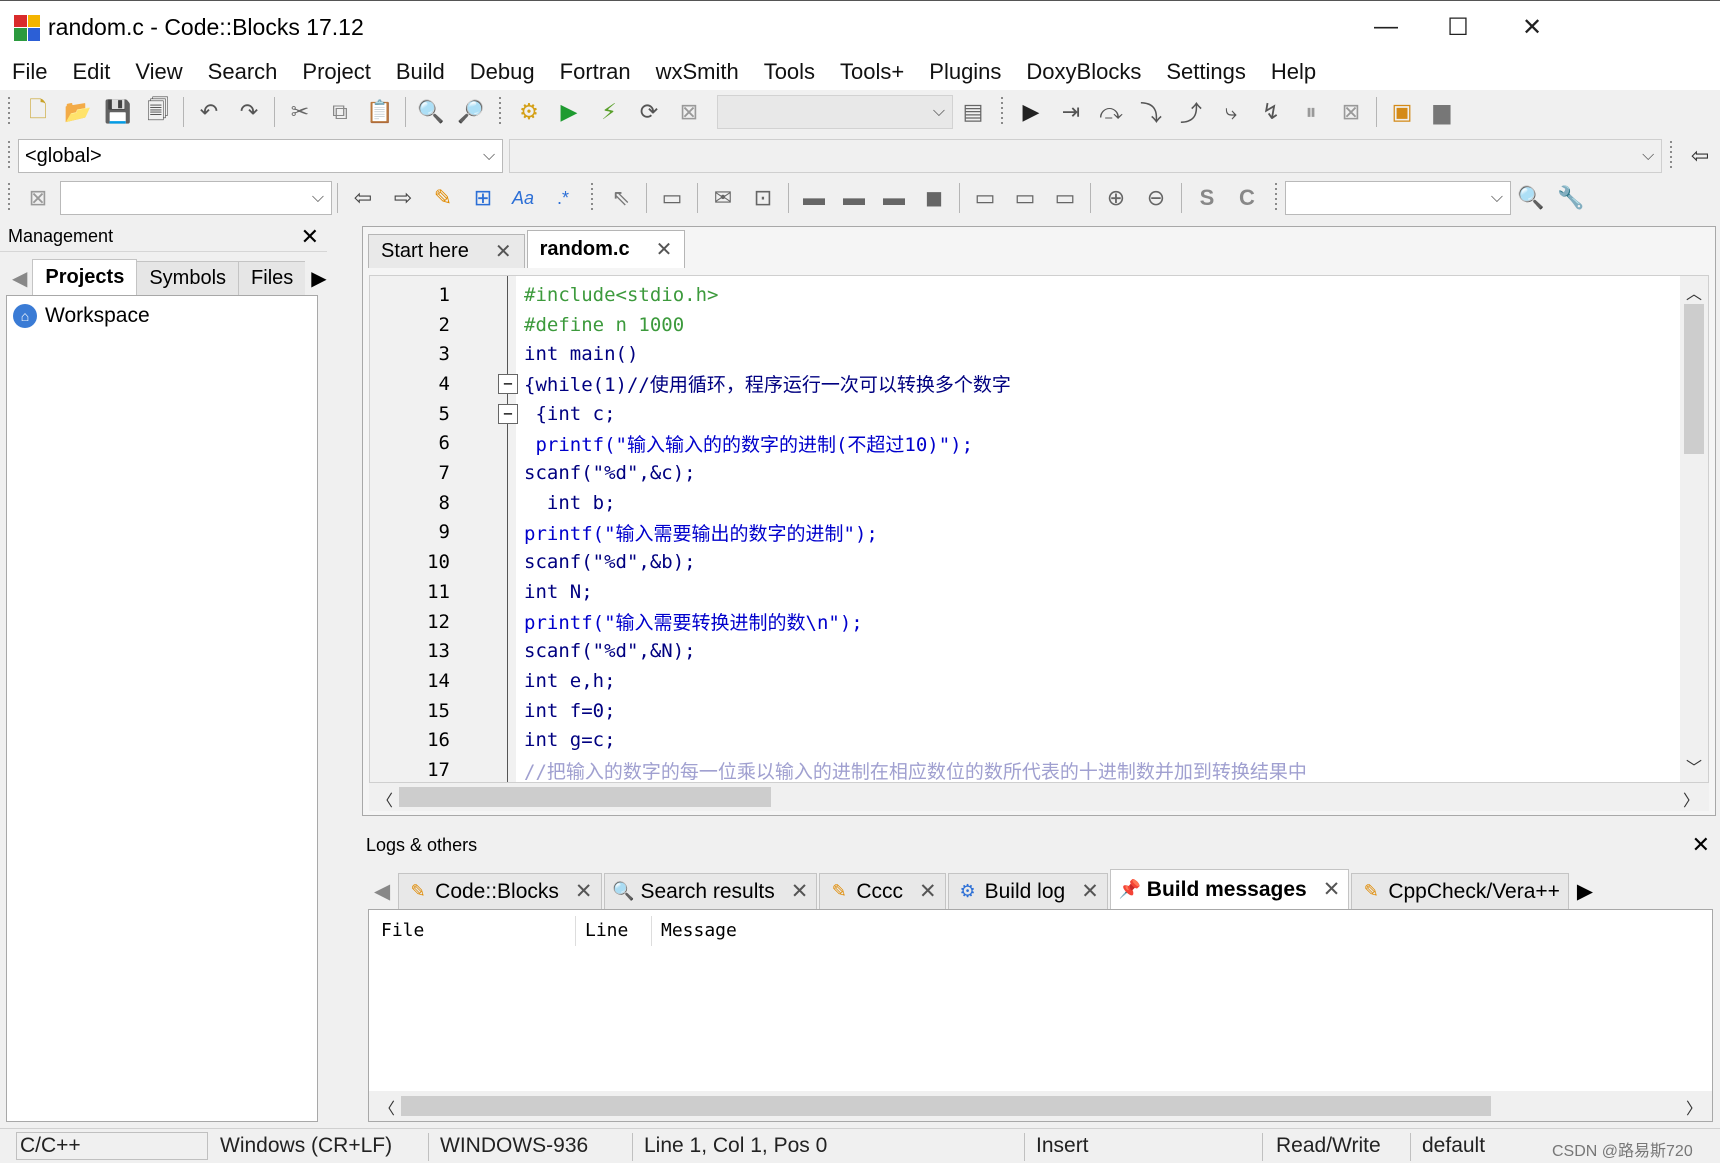 The height and width of the screenshot is (1163, 1720). Describe the element at coordinates (649, 112) in the screenshot. I see `rebuild-icon: ⟳` at that location.